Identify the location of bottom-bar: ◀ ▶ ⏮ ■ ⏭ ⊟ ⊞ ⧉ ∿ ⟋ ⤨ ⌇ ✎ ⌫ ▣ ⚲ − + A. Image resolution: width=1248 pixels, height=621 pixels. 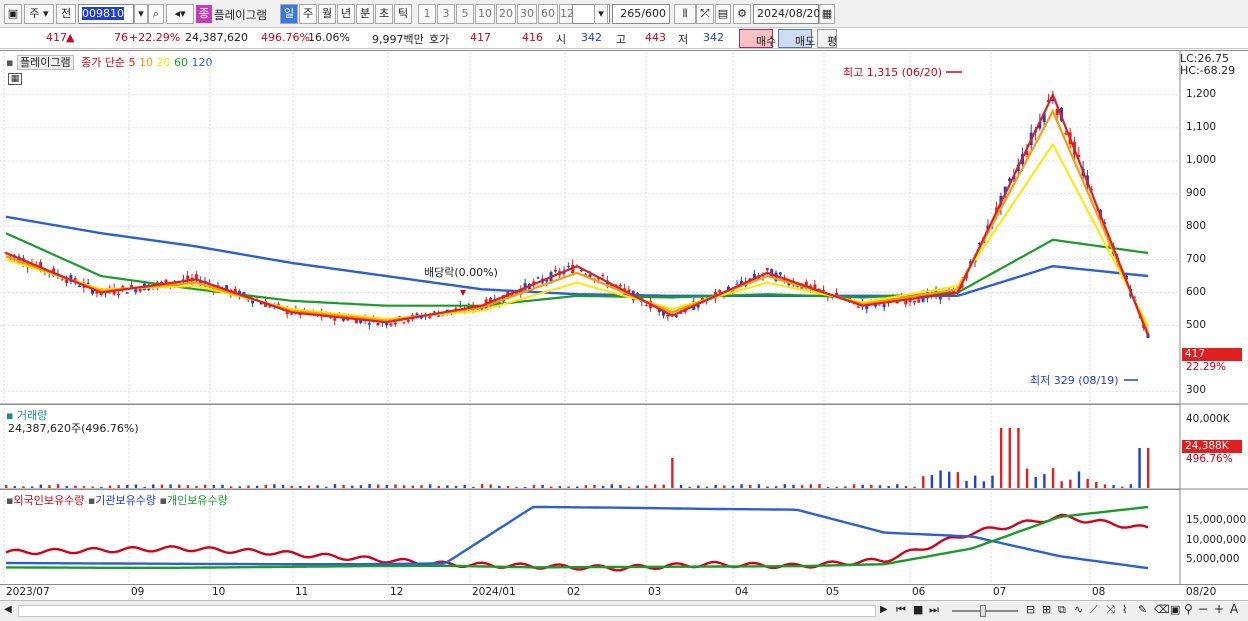
(624, 610).